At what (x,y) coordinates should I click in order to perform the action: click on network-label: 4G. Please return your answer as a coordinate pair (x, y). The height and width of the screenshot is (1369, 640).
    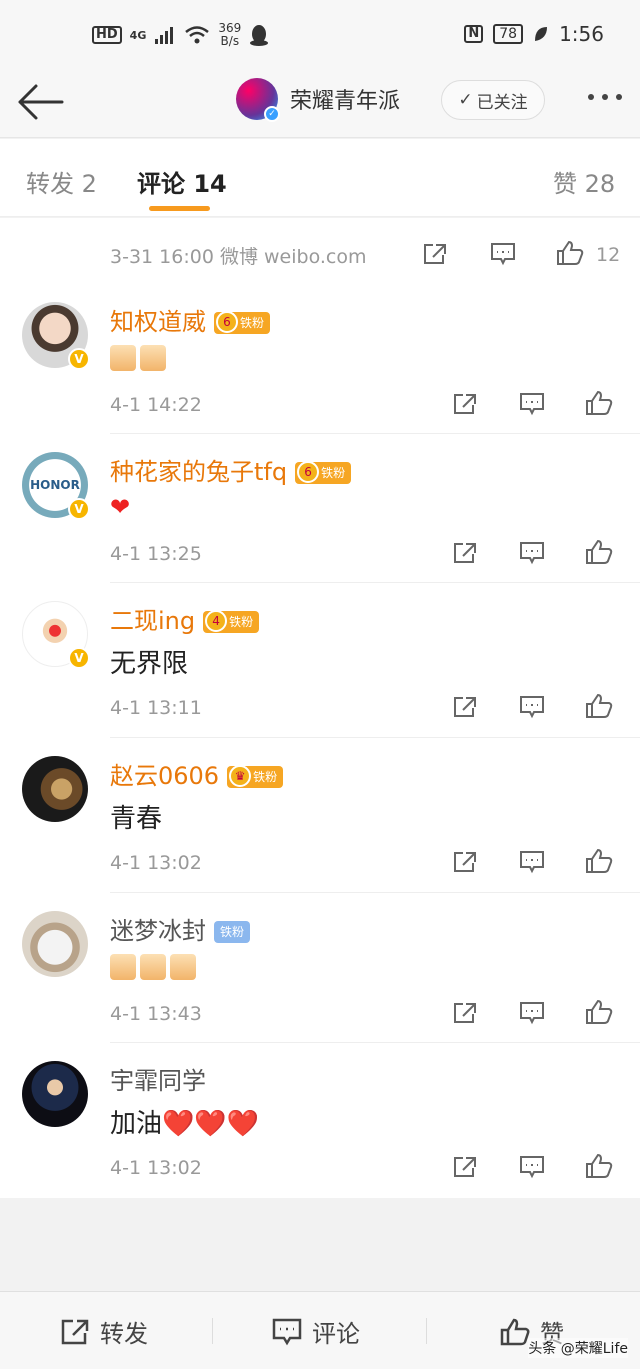
    Looking at the image, I should click on (138, 35).